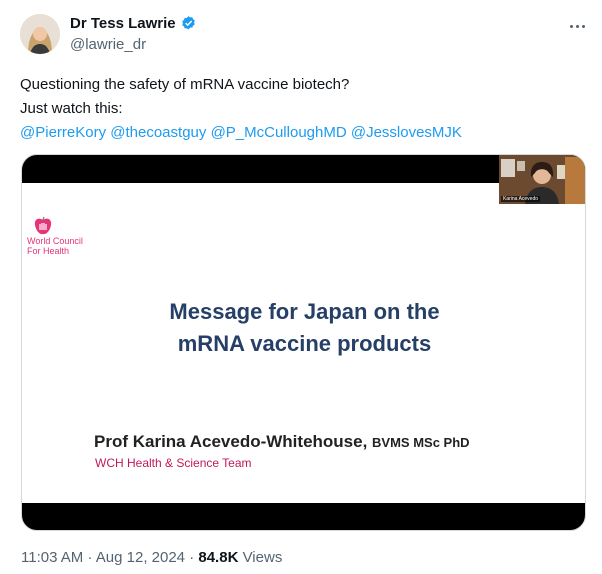 The width and height of the screenshot is (602, 574). Describe the element at coordinates (188, 23) in the screenshot. I see `verified-badge-icon` at that location.